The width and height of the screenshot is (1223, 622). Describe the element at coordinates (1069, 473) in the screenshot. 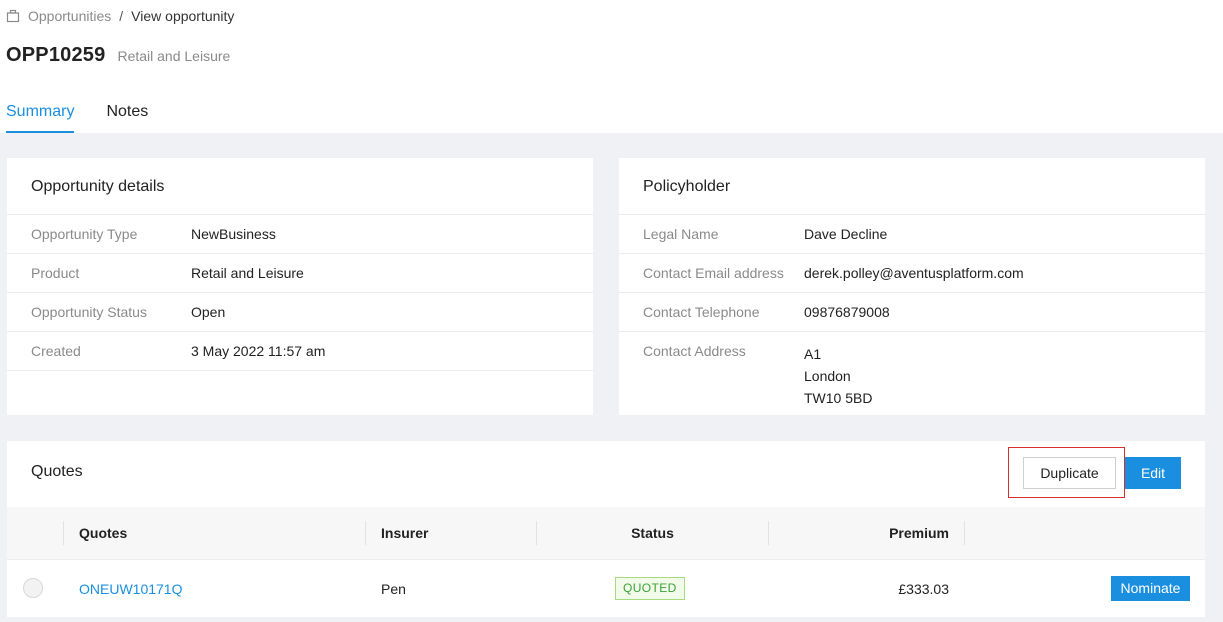

I see `duplicate-button: Duplicate` at that location.